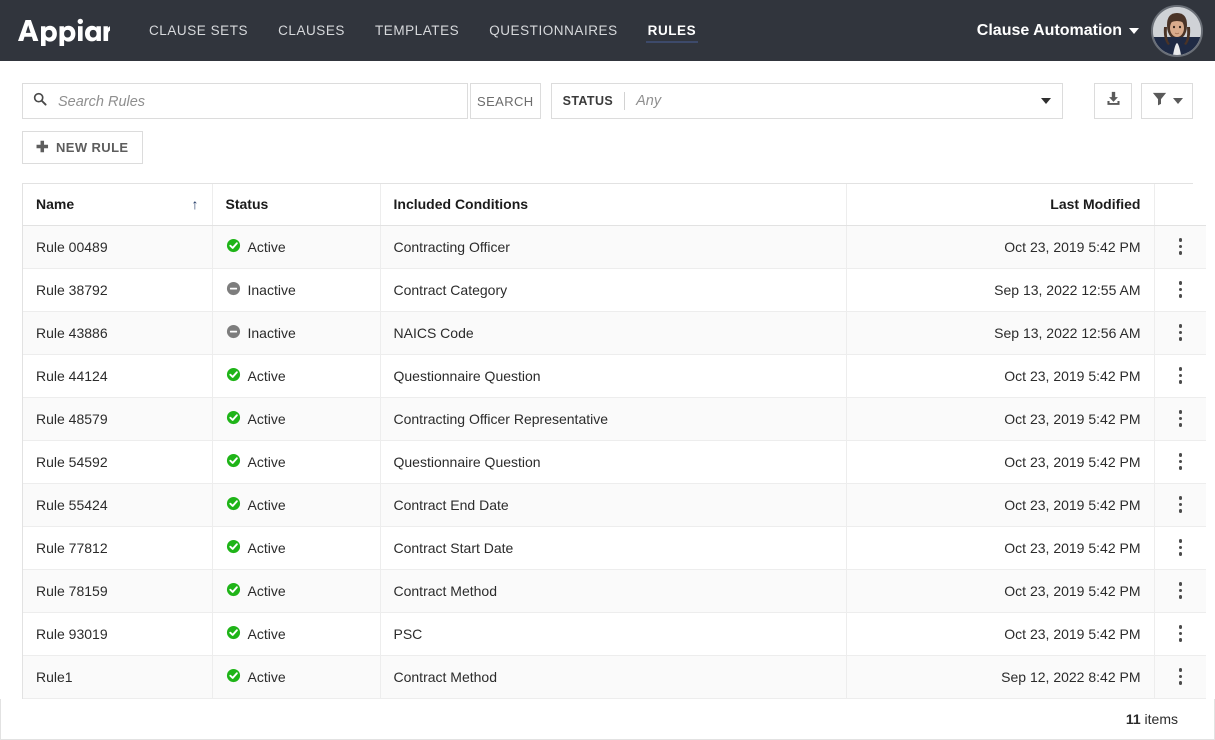 This screenshot has width=1215, height=740. I want to click on new-rule-label: NEW RULE, so click(92, 147).